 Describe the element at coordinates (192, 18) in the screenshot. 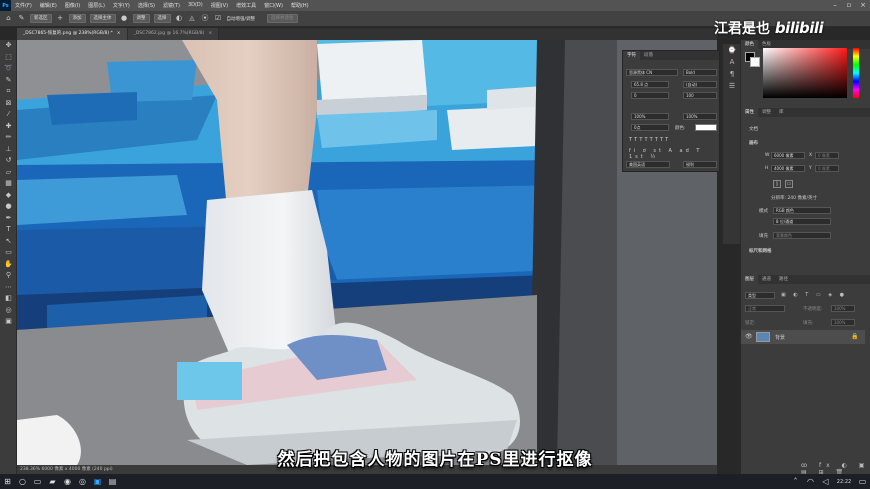

I see `brush-angle-icon: ◬` at that location.